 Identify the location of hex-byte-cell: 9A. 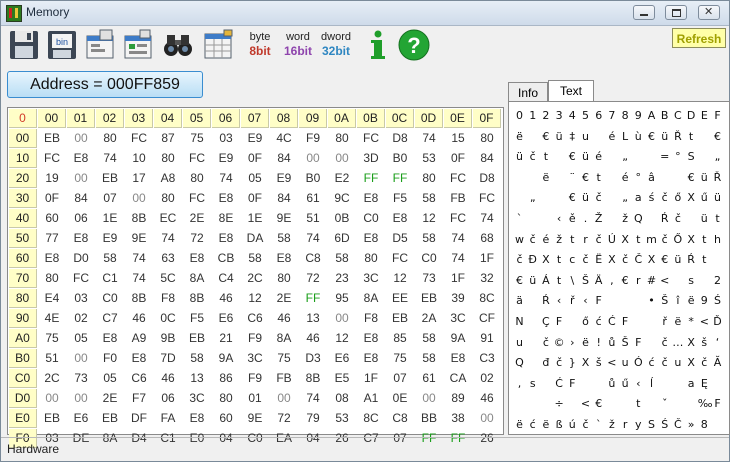
(226, 358).